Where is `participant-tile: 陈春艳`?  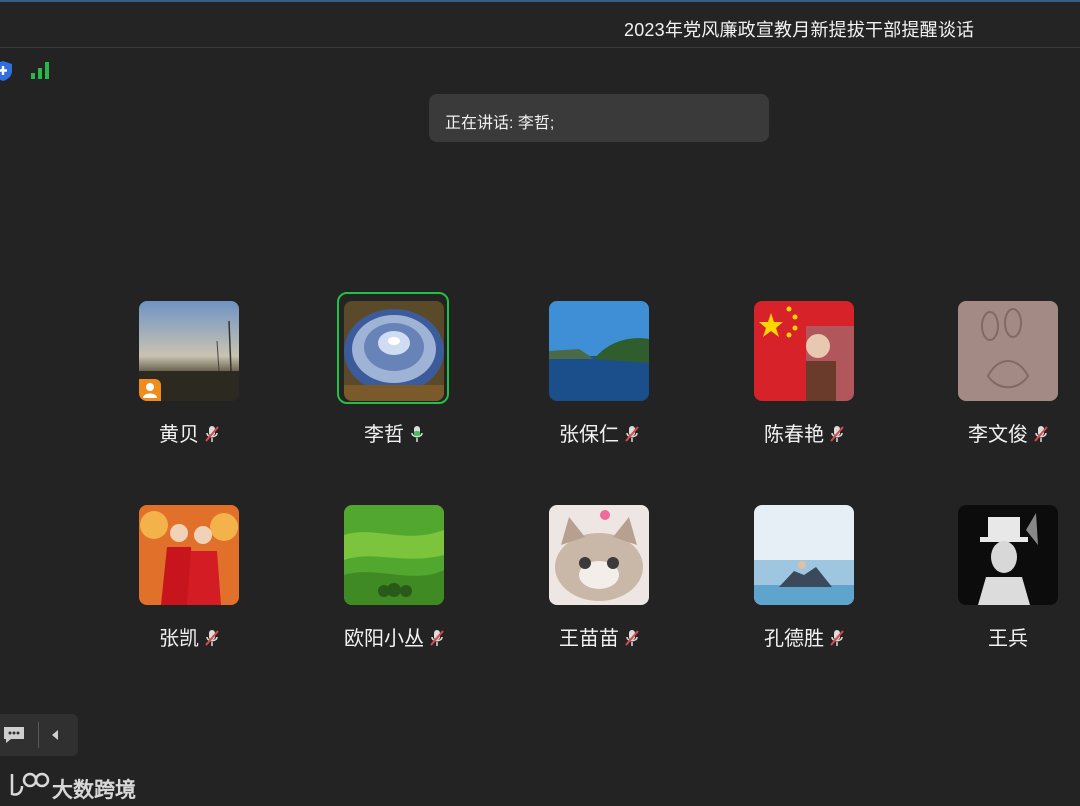
participant-tile: 陈春艳 is located at coordinates (804, 386).